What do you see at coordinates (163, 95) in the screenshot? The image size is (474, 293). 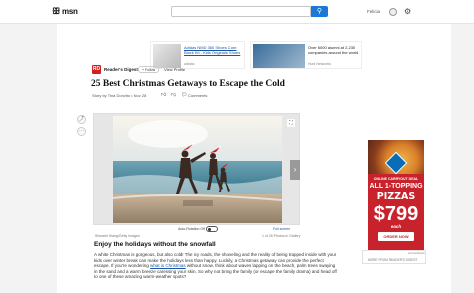 I see `thumbs-up-icon: 👍︎` at bounding box center [163, 95].